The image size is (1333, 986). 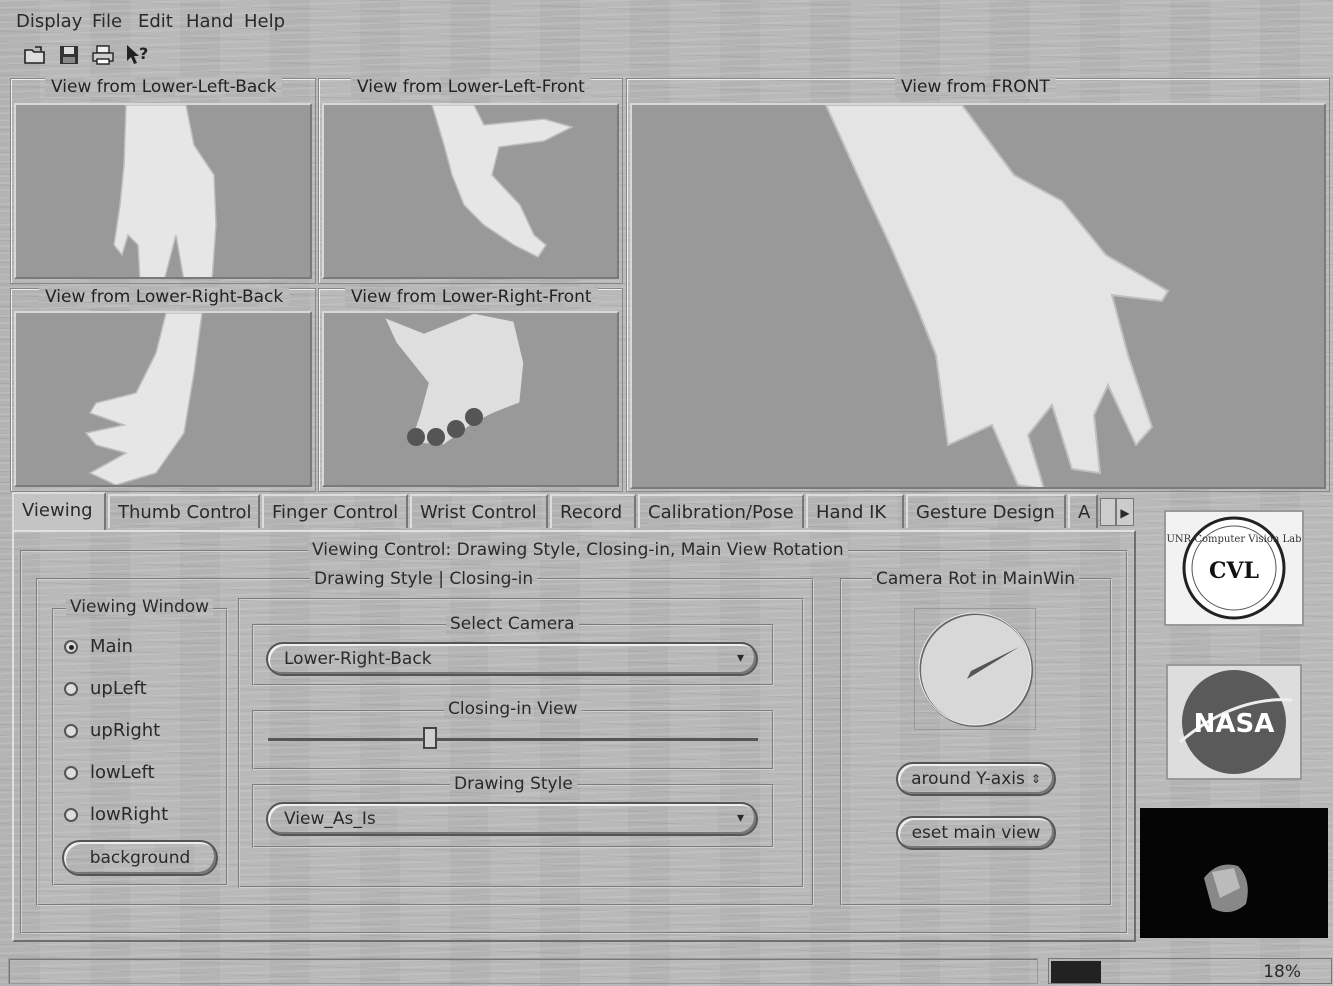 I want to click on status-bar: 18%, so click(x=670, y=971).